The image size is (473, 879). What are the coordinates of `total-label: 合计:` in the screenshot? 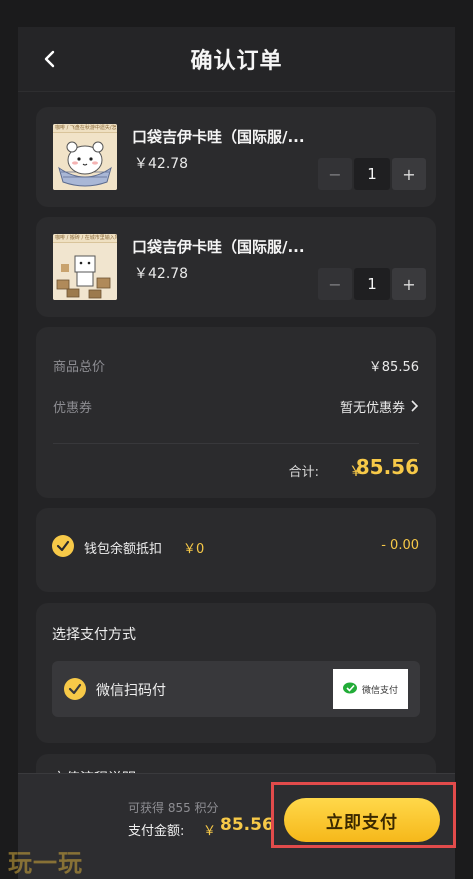 It's located at (303, 472).